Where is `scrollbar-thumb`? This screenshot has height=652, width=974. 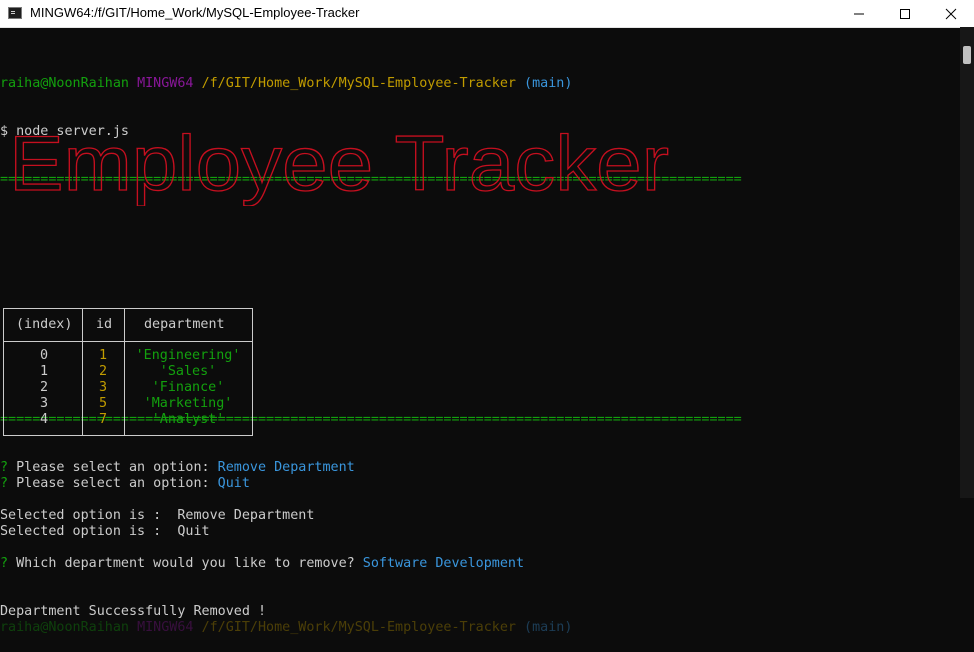 scrollbar-thumb is located at coordinates (967, 55).